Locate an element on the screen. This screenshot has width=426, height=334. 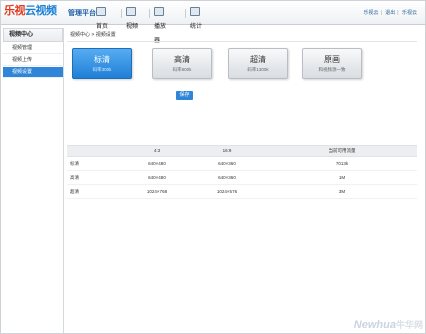
quality-card-hd: 高清 码率800k is located at coordinates (182, 63).